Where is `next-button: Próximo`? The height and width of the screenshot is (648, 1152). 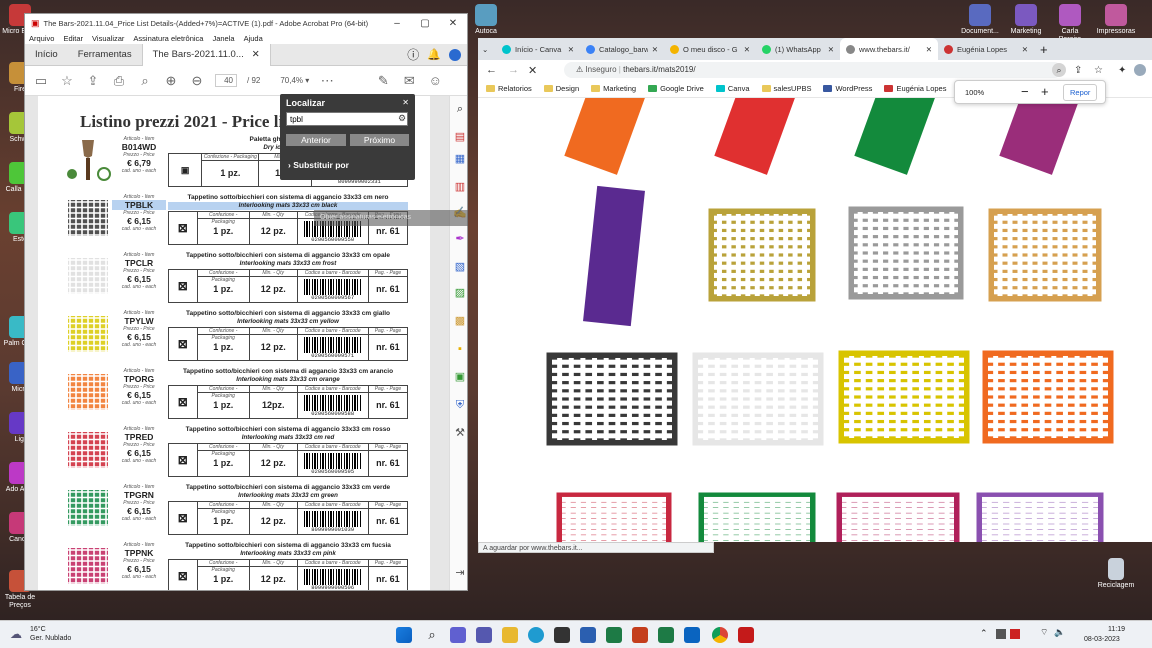 next-button: Próximo is located at coordinates (379, 140).